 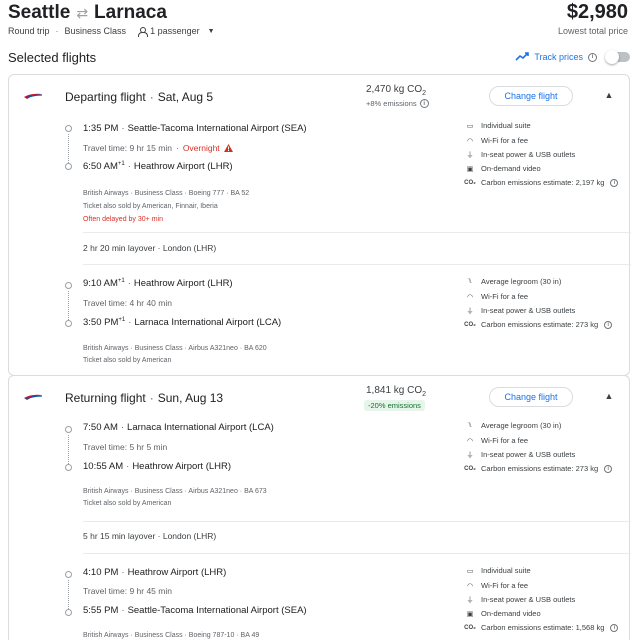 I want to click on passenger-selector: 1 passenger ▼, so click(x=176, y=31).